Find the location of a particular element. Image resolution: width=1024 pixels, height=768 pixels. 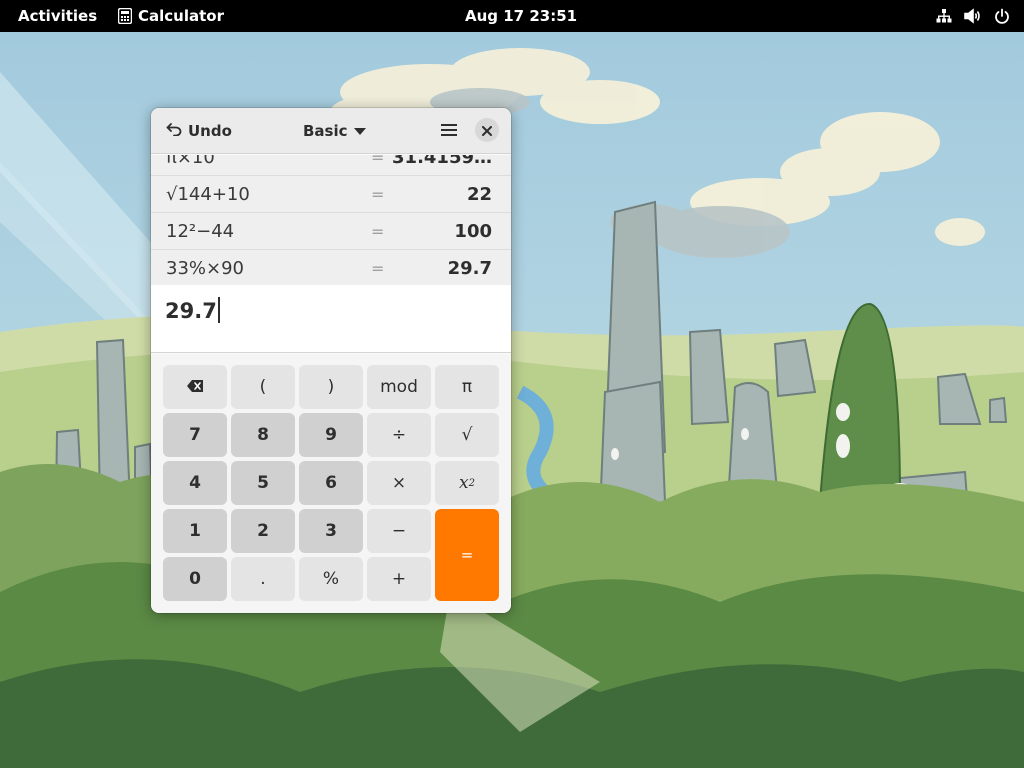

activities-button: Activities is located at coordinates (57, 16).